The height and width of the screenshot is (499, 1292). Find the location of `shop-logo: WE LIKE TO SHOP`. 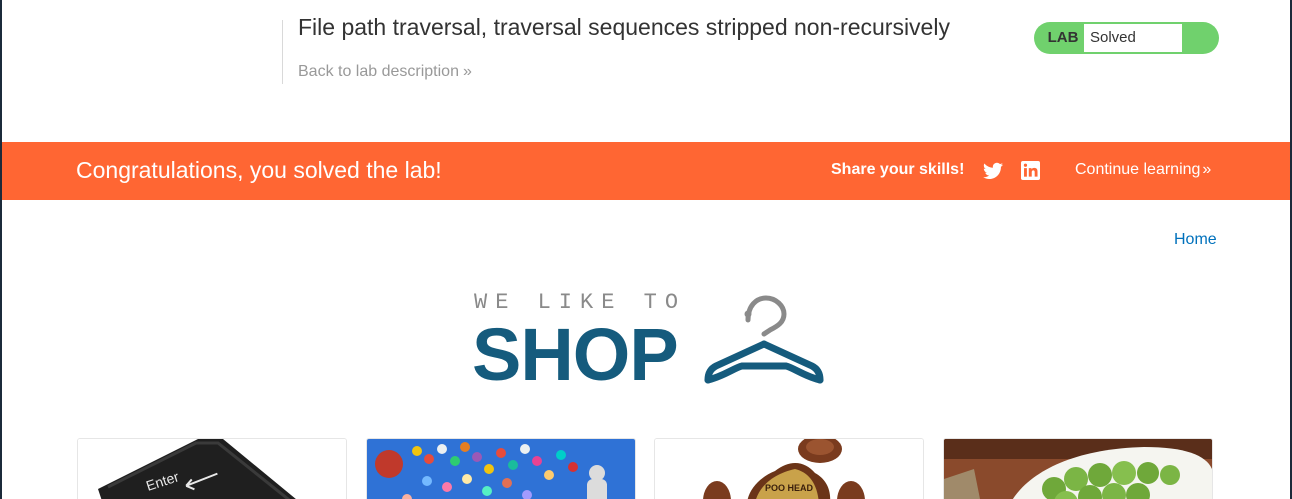

shop-logo: WE LIKE TO SHOP is located at coordinates (652, 343).